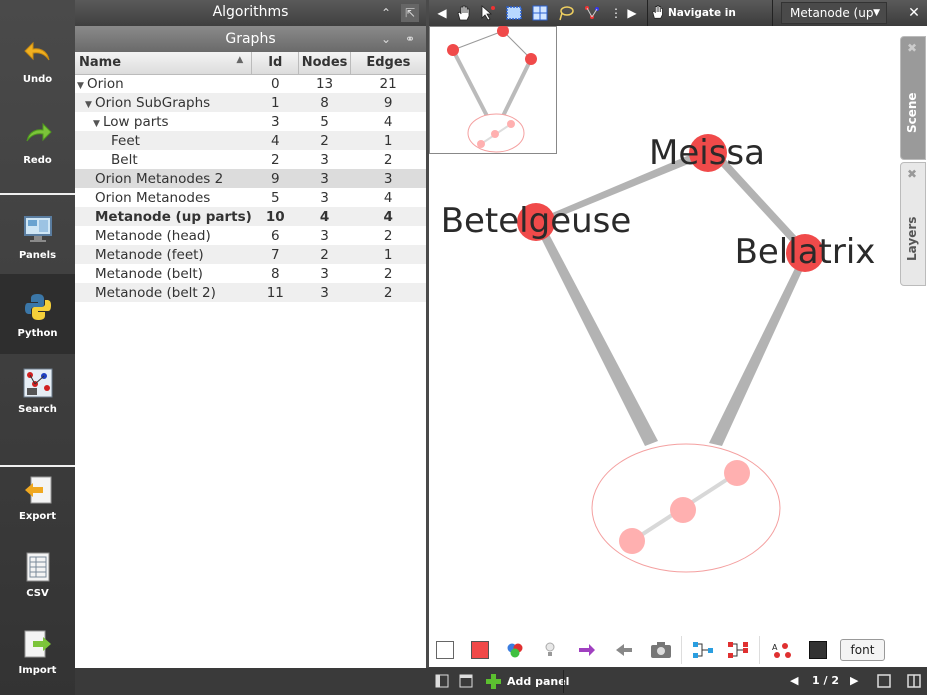  What do you see at coordinates (624, 650) in the screenshot?
I see `edge-arrow-icon` at bounding box center [624, 650].